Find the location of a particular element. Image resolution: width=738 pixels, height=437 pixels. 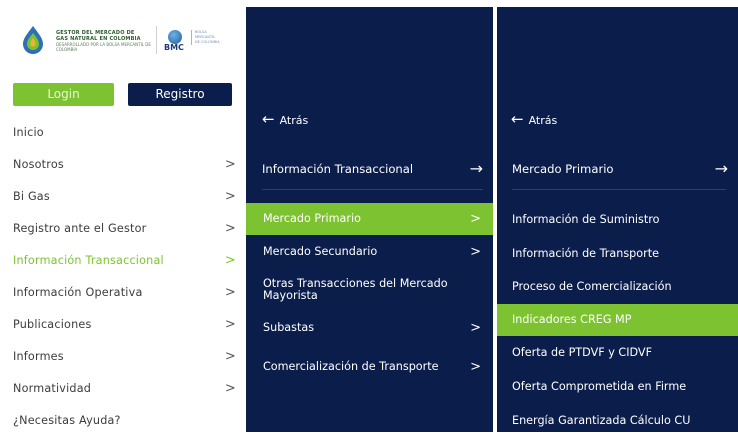

submenu-item-comercializacion-transporte: Comercialización de Transporte > is located at coordinates (369, 367).